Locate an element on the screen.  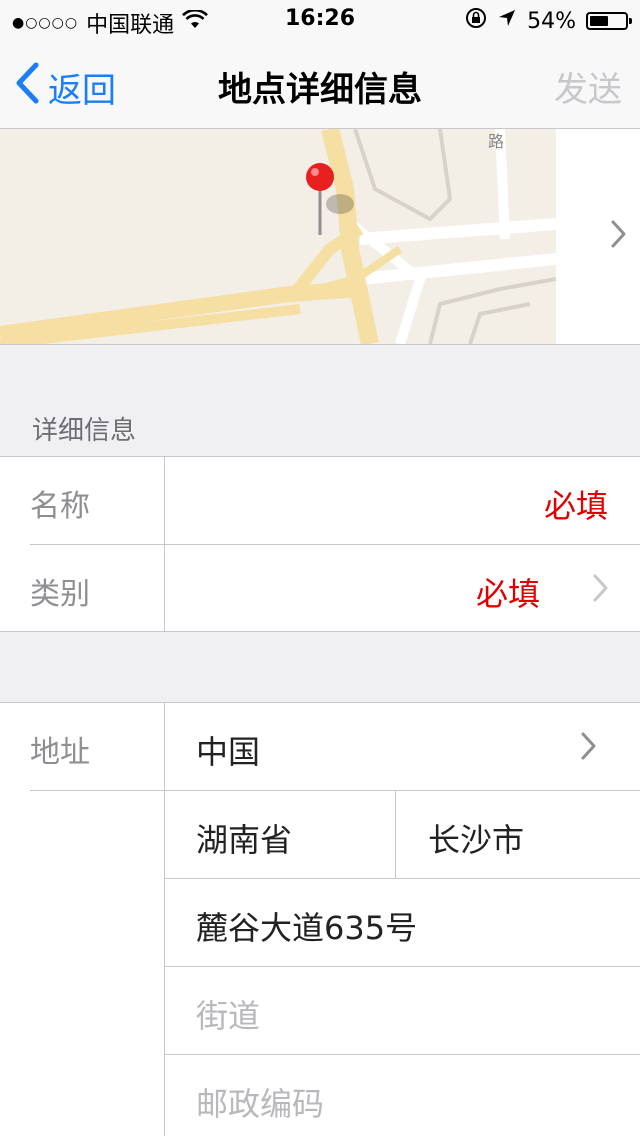
details-section-header: 详细信息 is located at coordinates (84, 431).